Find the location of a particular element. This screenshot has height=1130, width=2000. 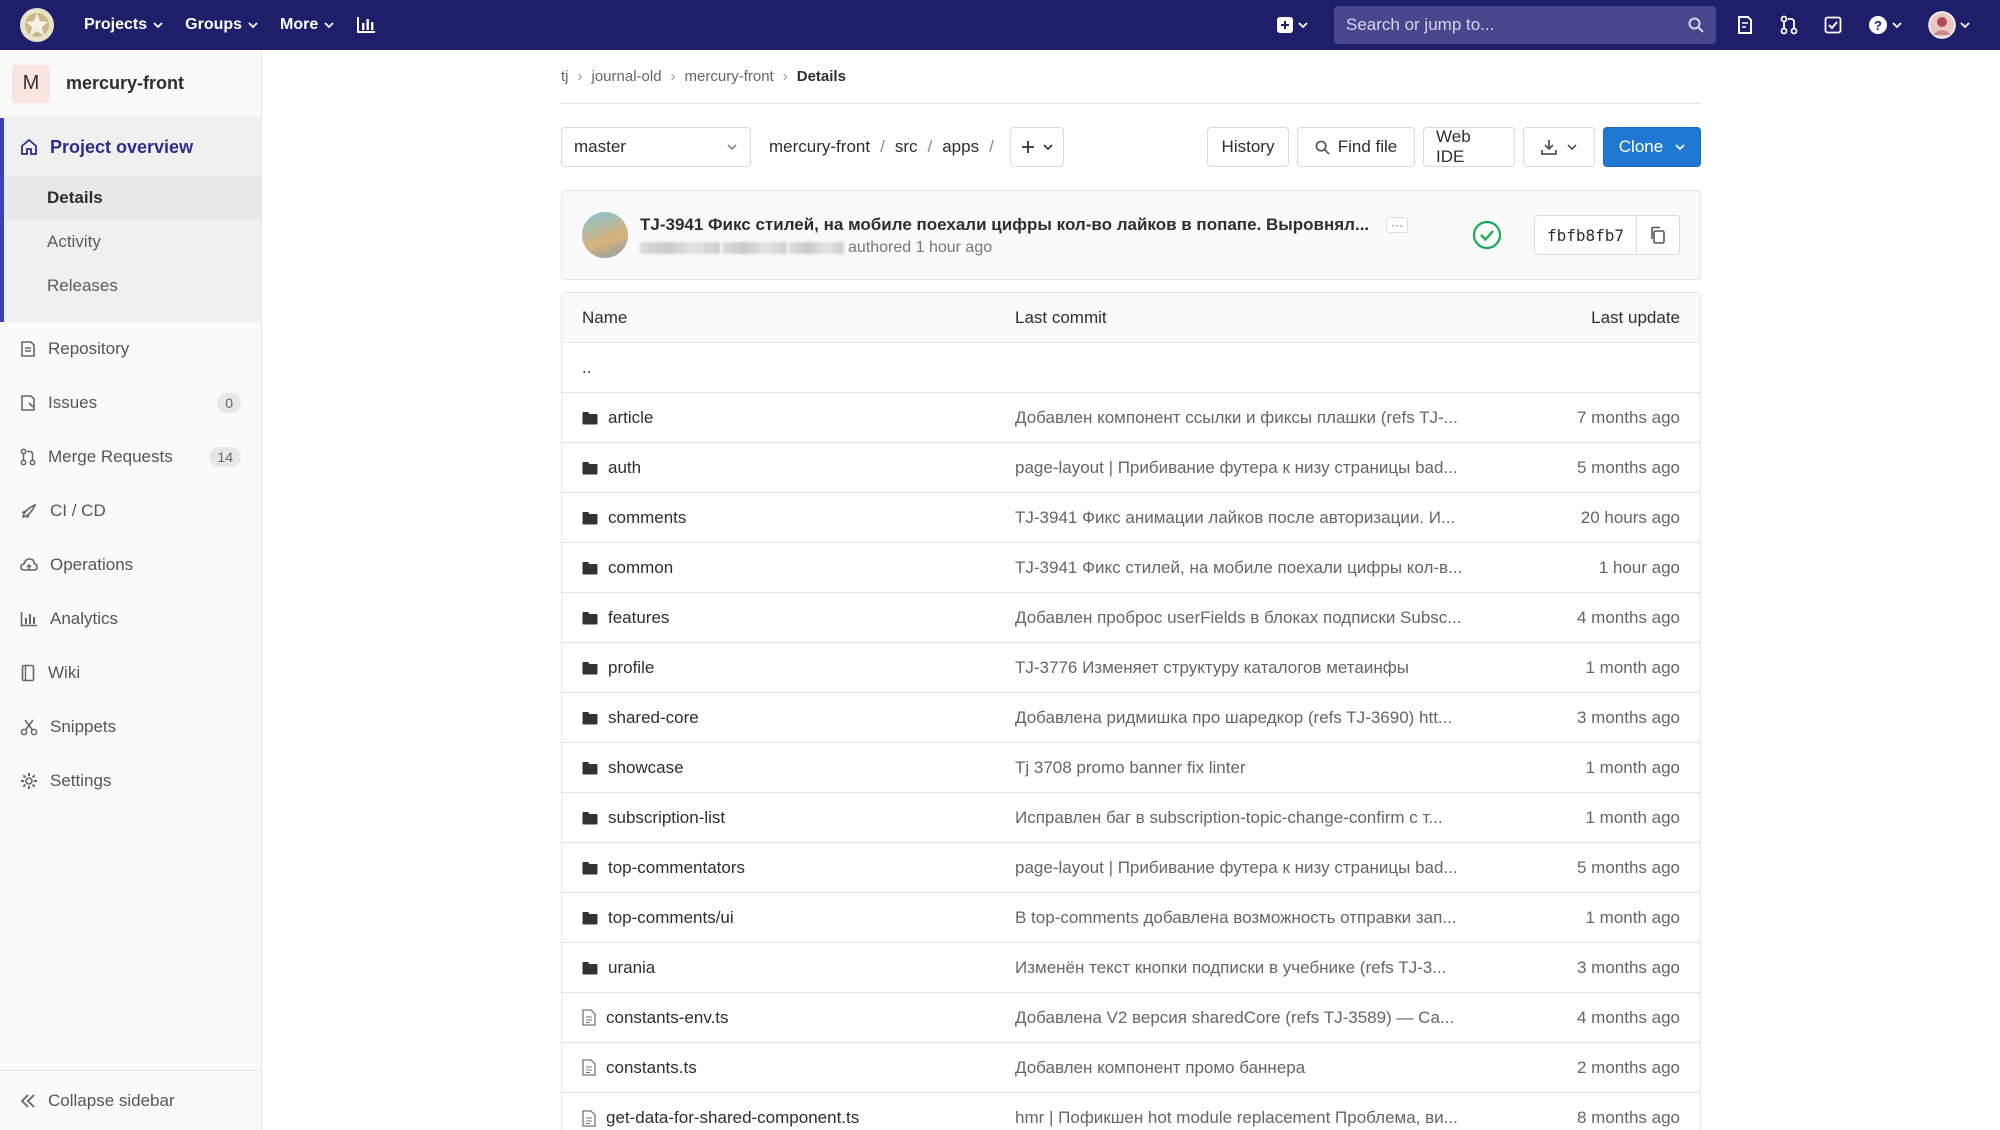

nav-groups: Groups is located at coordinates (221, 25).